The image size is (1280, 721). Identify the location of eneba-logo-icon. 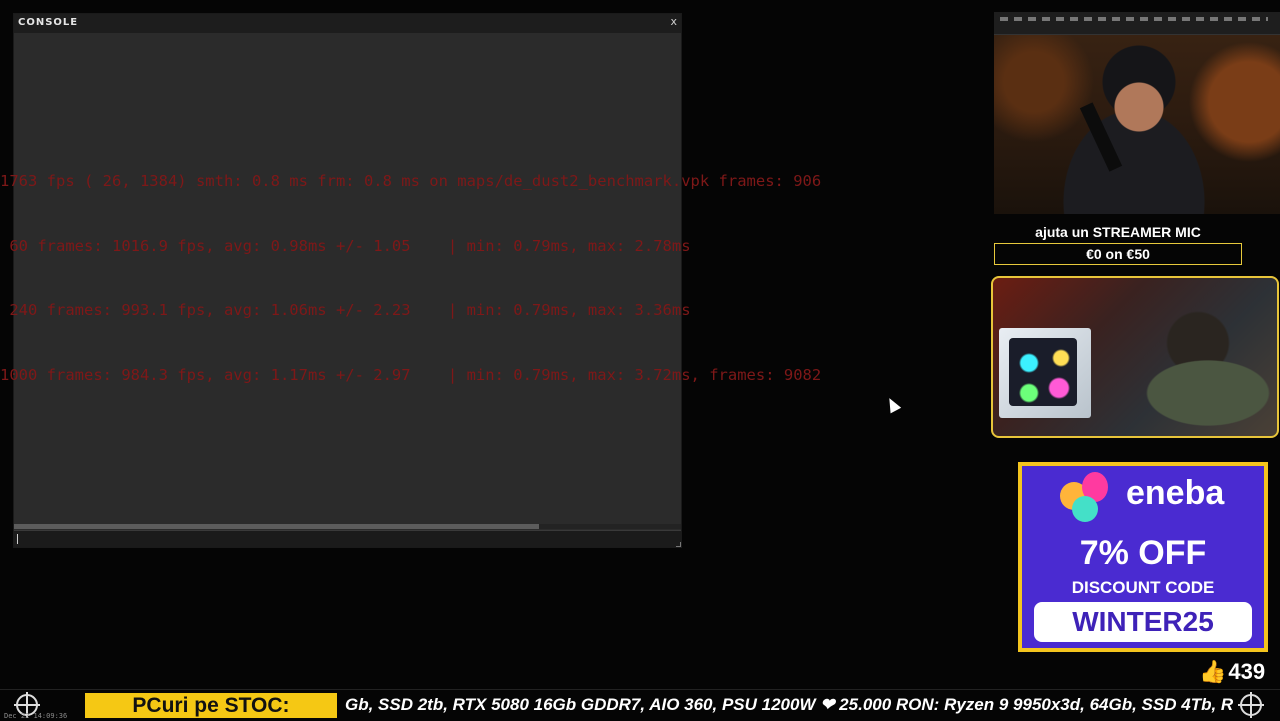
(1086, 498).